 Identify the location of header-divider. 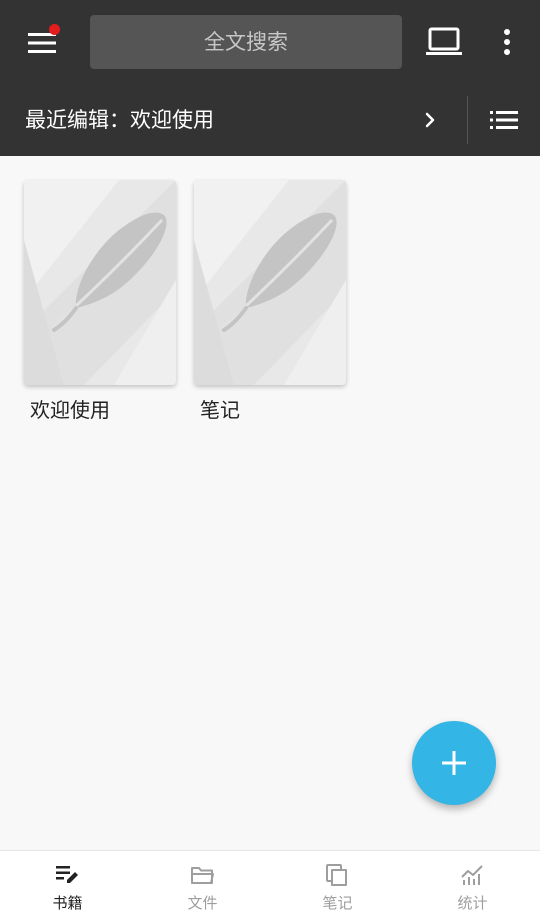
(467, 120).